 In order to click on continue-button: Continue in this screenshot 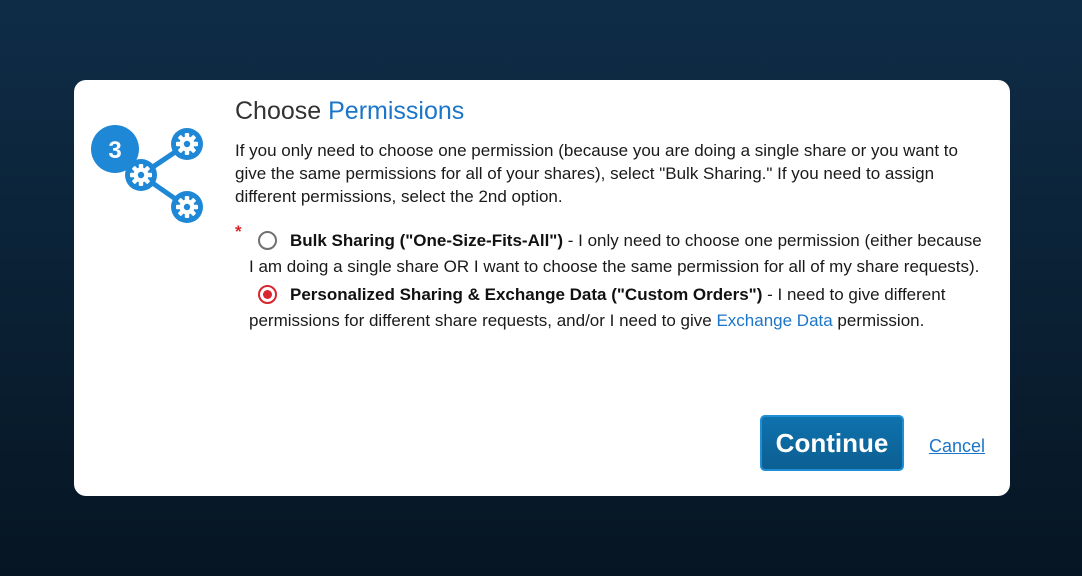, I will do `click(832, 443)`.